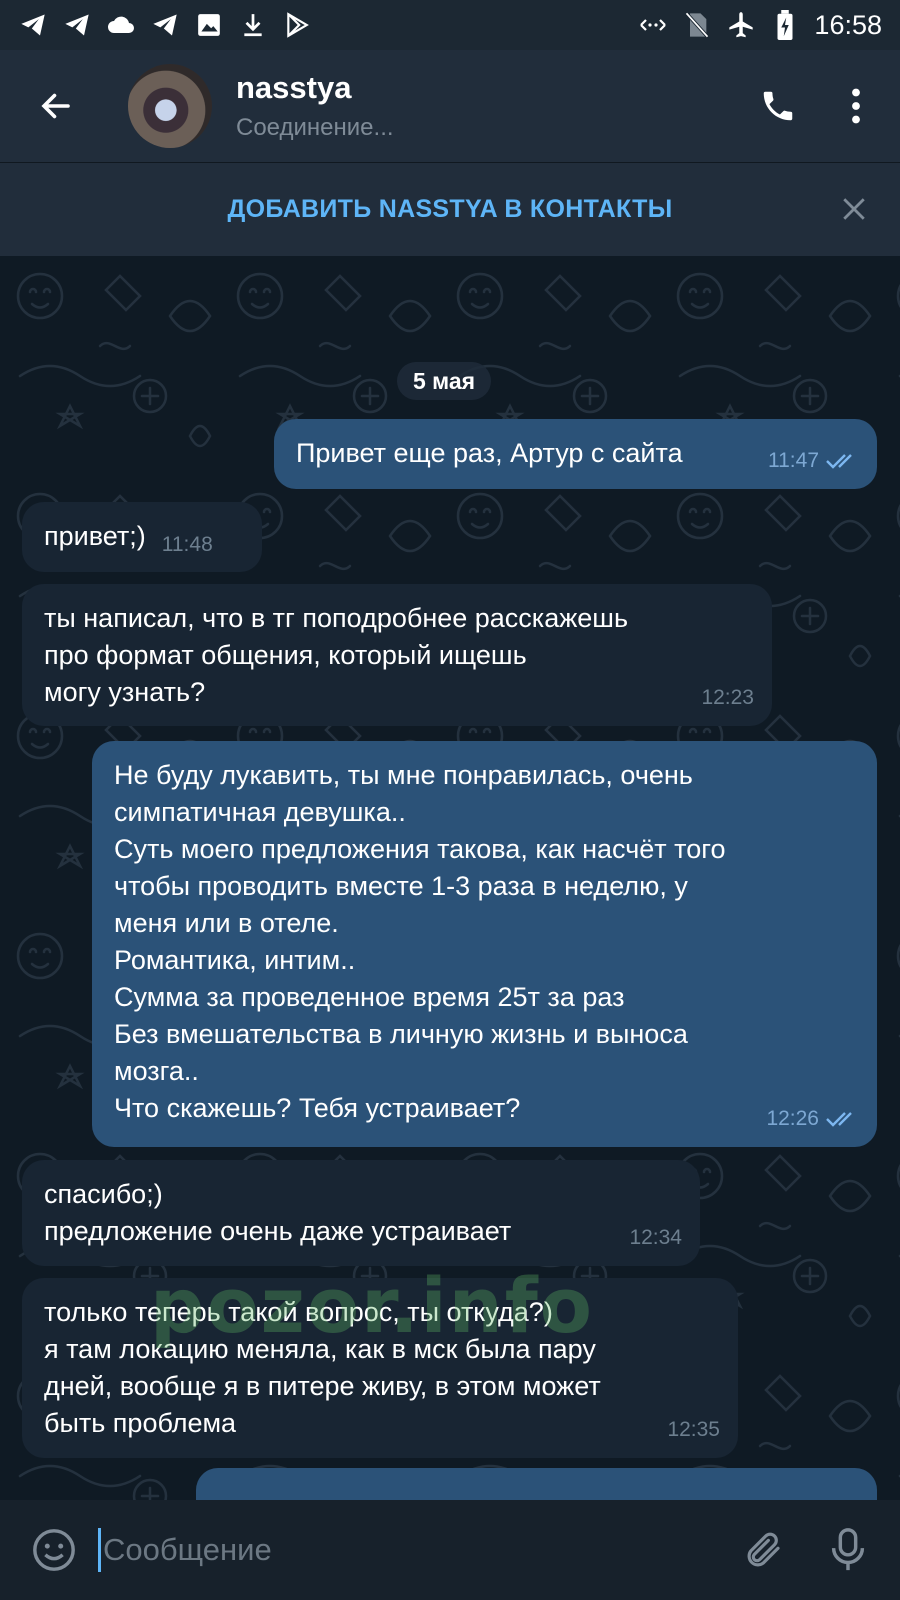 Image resolution: width=900 pixels, height=1600 pixels. Describe the element at coordinates (785, 25) in the screenshot. I see `battery-charging-icon` at that location.